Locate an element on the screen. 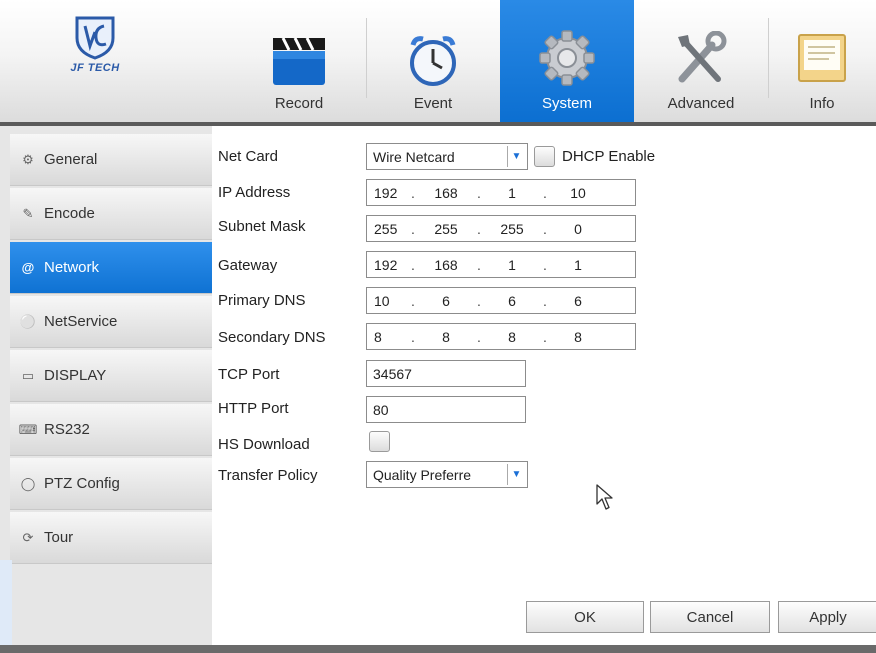 This screenshot has width=876, height=653. sidebar-item-label: General is located at coordinates (71, 159).